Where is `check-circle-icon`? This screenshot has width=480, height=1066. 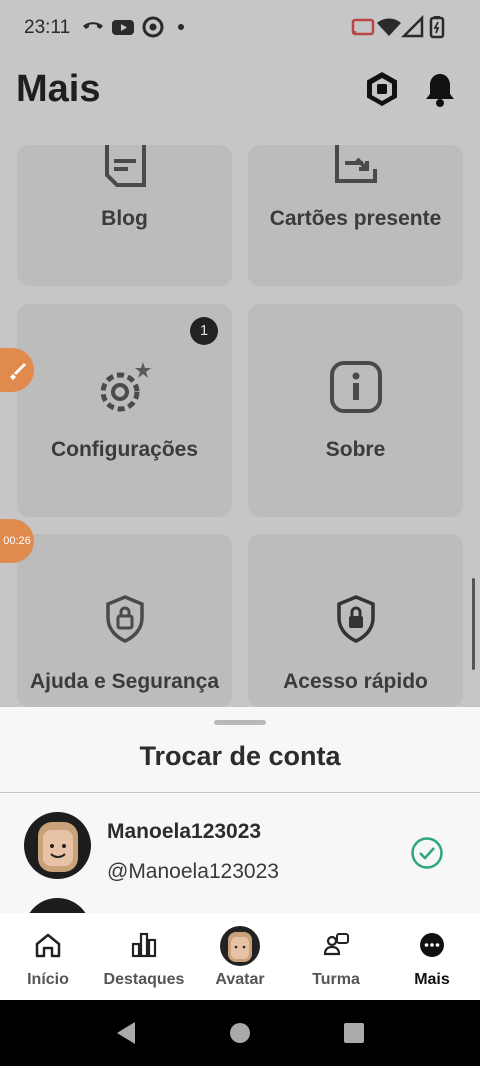 check-circle-icon is located at coordinates (427, 853).